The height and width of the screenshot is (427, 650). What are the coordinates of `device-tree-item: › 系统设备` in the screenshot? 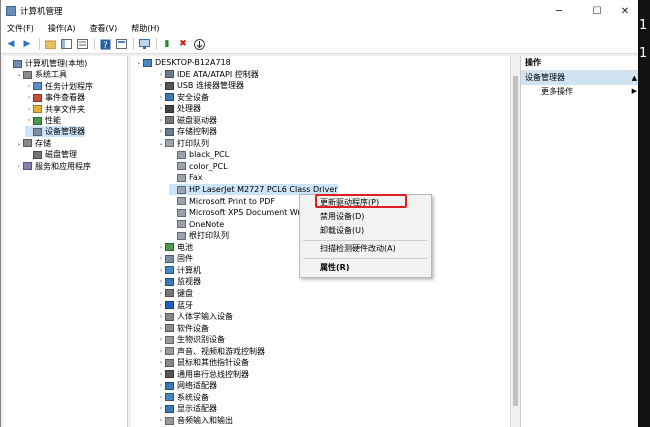 It's located at (183, 397).